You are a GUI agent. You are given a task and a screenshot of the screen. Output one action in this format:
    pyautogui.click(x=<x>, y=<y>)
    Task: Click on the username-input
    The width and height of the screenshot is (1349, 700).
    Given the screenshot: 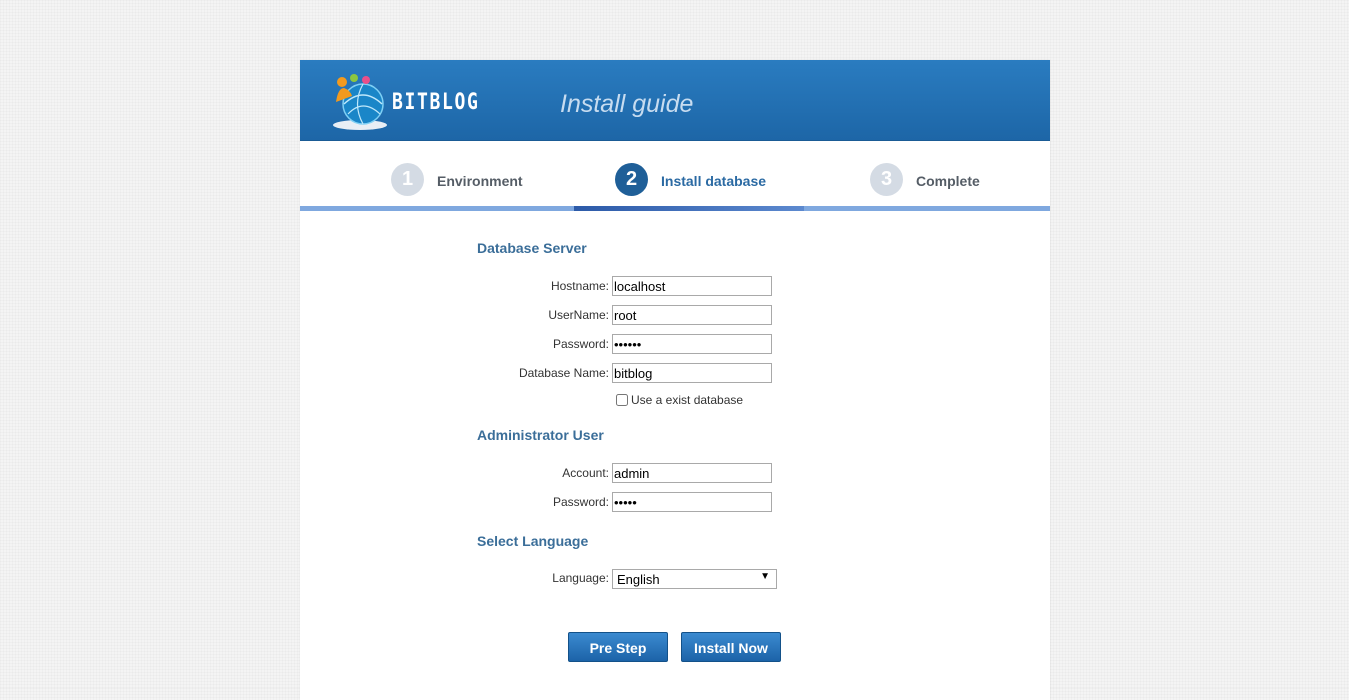 What is the action you would take?
    pyautogui.click(x=692, y=315)
    